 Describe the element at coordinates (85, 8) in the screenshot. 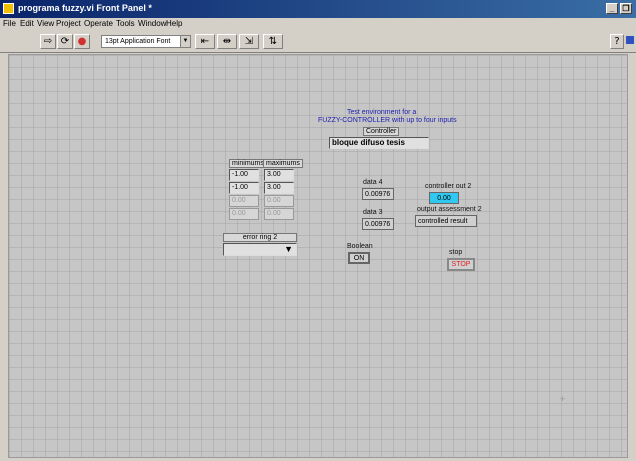

I see `window-title: programa fuzzy.vi Front Panel *` at that location.